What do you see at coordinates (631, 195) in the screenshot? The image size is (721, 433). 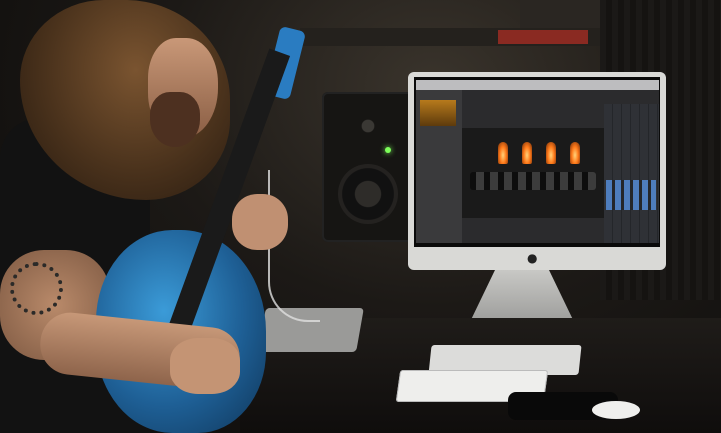 I see `mixer-level-meters` at bounding box center [631, 195].